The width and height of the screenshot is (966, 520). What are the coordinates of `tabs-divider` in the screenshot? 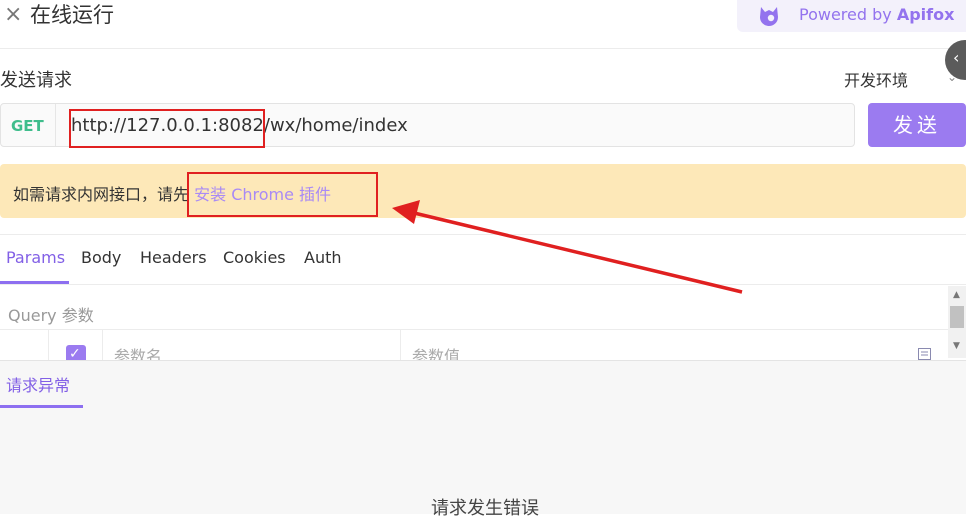 It's located at (483, 284).